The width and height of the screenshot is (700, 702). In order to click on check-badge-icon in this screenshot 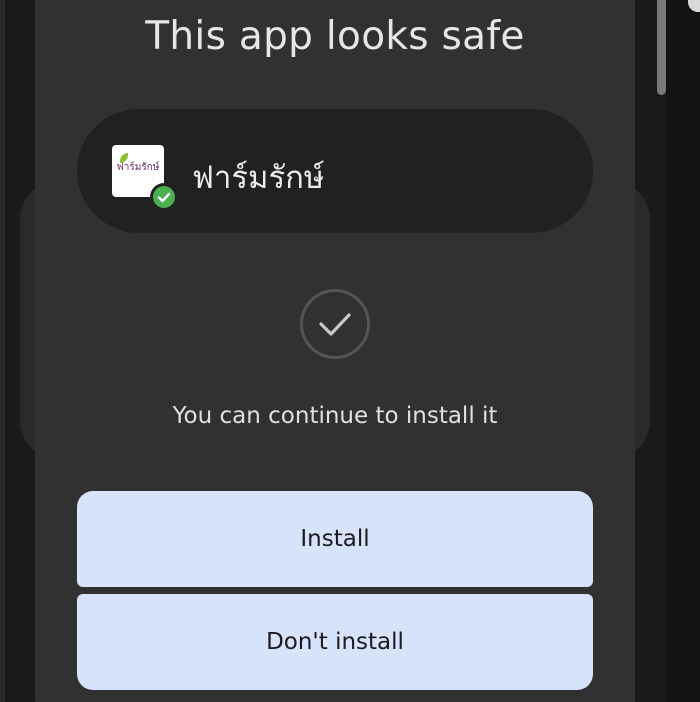, I will do `click(164, 197)`.